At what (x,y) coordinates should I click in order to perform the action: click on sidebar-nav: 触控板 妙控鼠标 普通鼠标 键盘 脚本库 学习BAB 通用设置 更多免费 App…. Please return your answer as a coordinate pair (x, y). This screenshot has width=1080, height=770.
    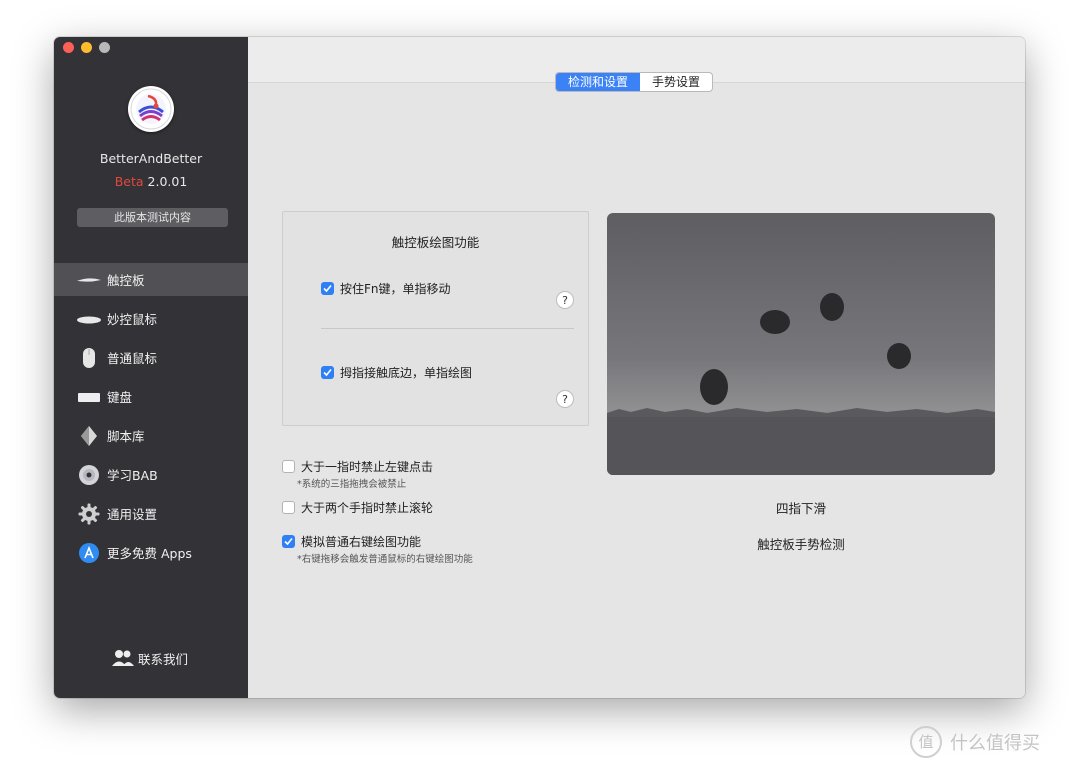
    Looking at the image, I should click on (151, 419).